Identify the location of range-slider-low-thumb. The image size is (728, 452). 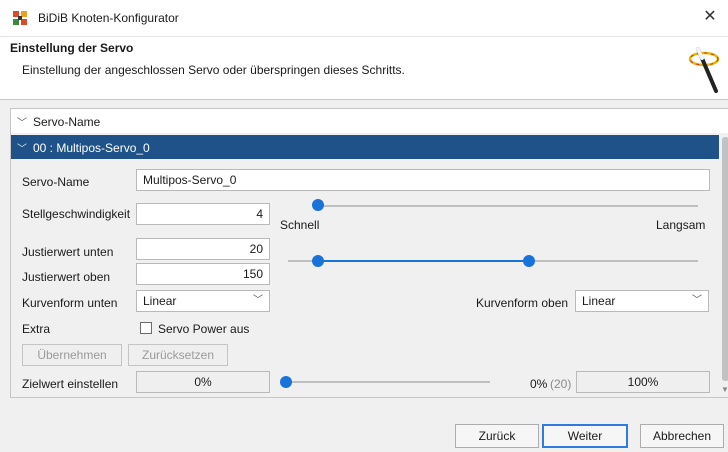
(318, 261).